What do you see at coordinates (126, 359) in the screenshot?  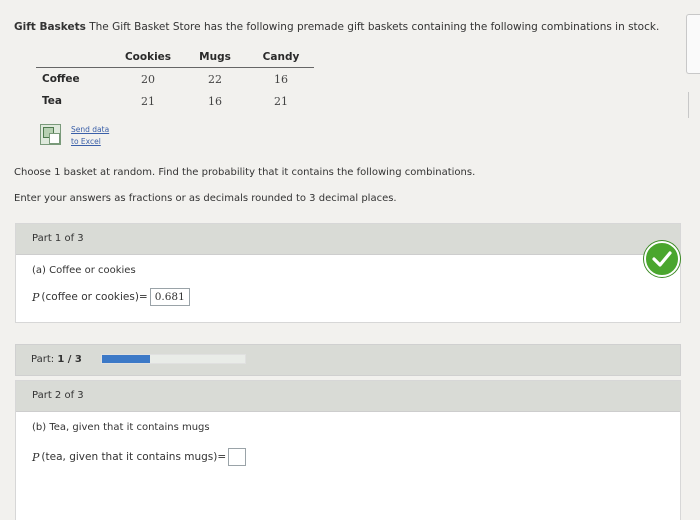 I see `progress-bar-fill` at bounding box center [126, 359].